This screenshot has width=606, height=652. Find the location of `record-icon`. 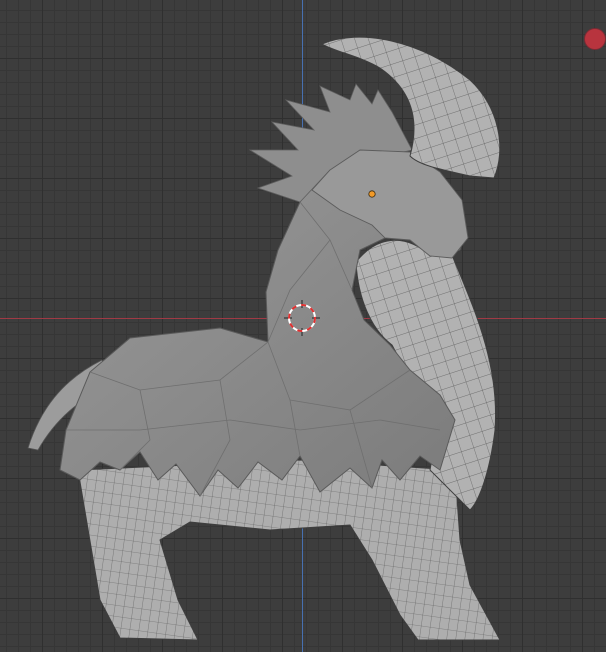

record-icon is located at coordinates (595, 39).